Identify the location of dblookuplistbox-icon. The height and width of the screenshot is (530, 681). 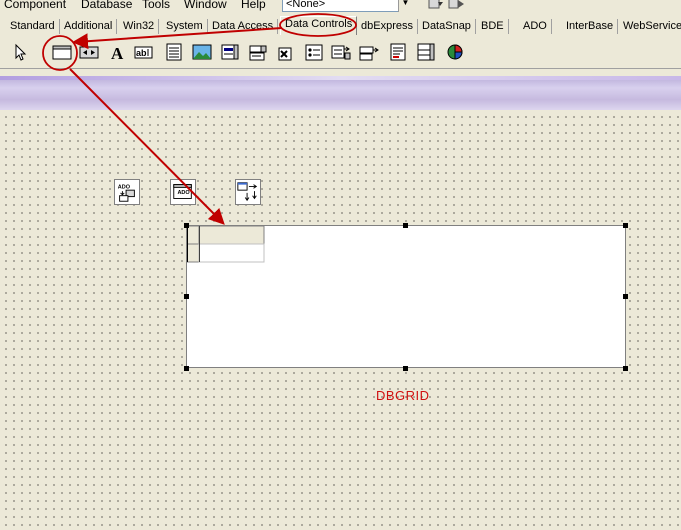
(341, 52).